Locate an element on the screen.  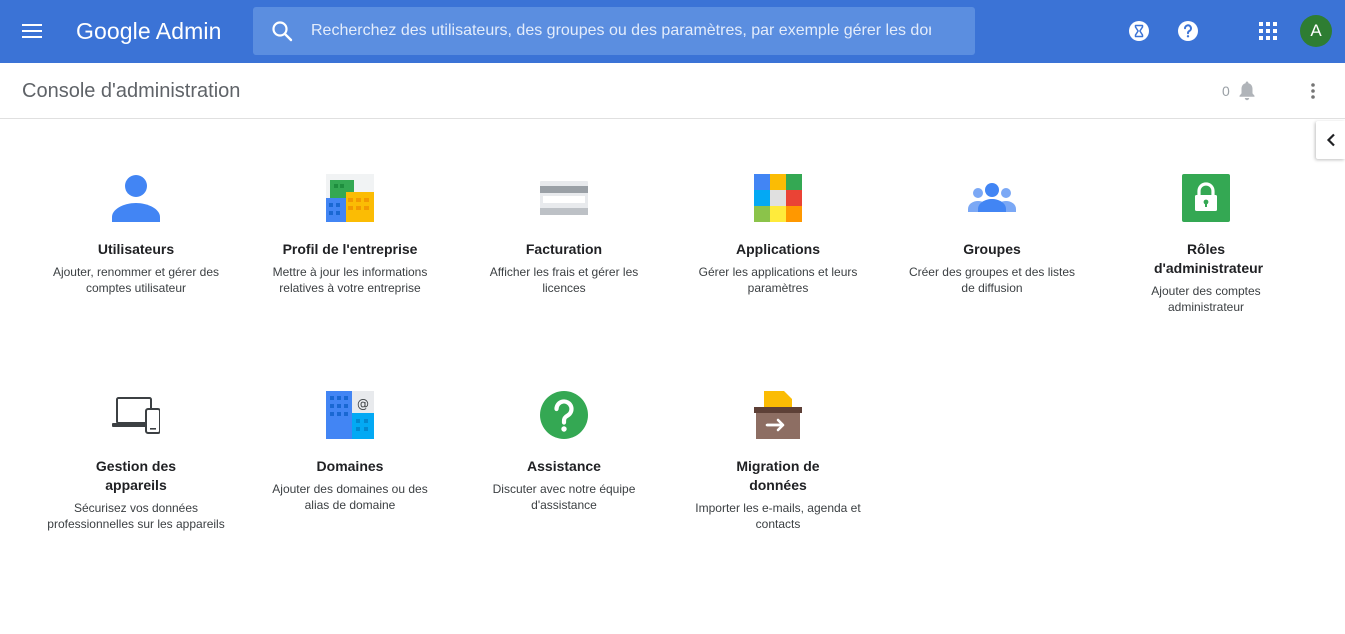
tile-title: Gestion des appareils is located at coordinates (136, 475).